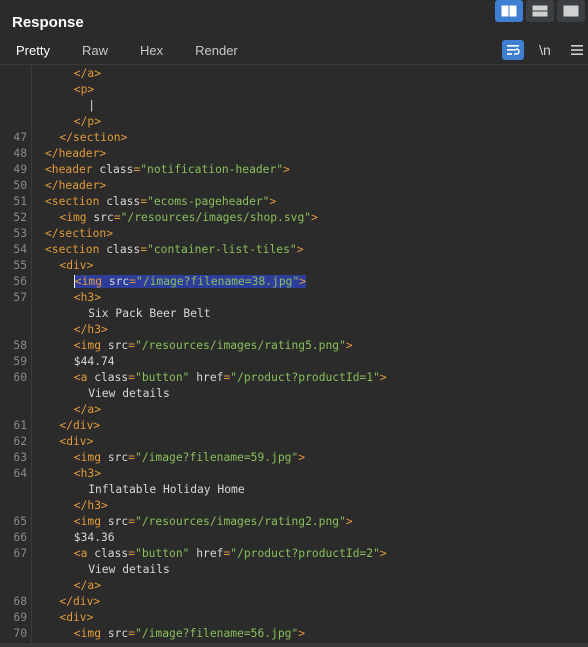 Image resolution: width=588 pixels, height=647 pixels. Describe the element at coordinates (20, 537) in the screenshot. I see `line-number: 66` at that location.